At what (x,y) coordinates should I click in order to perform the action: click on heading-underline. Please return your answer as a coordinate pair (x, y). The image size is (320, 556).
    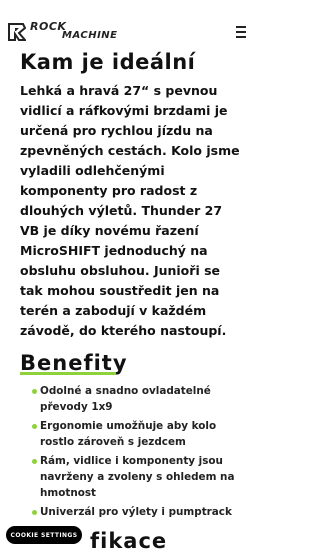
    Looking at the image, I should click on (68, 373).